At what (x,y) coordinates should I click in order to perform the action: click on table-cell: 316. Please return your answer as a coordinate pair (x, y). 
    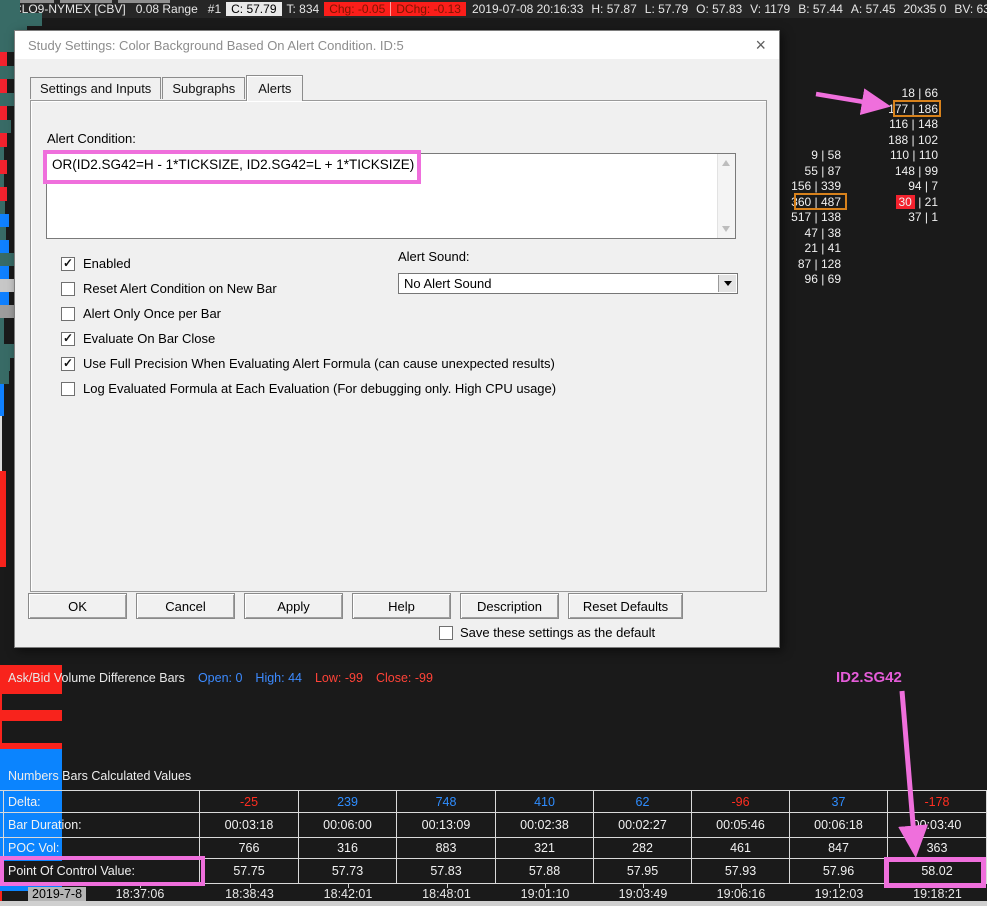
    Looking at the image, I should click on (348, 848).